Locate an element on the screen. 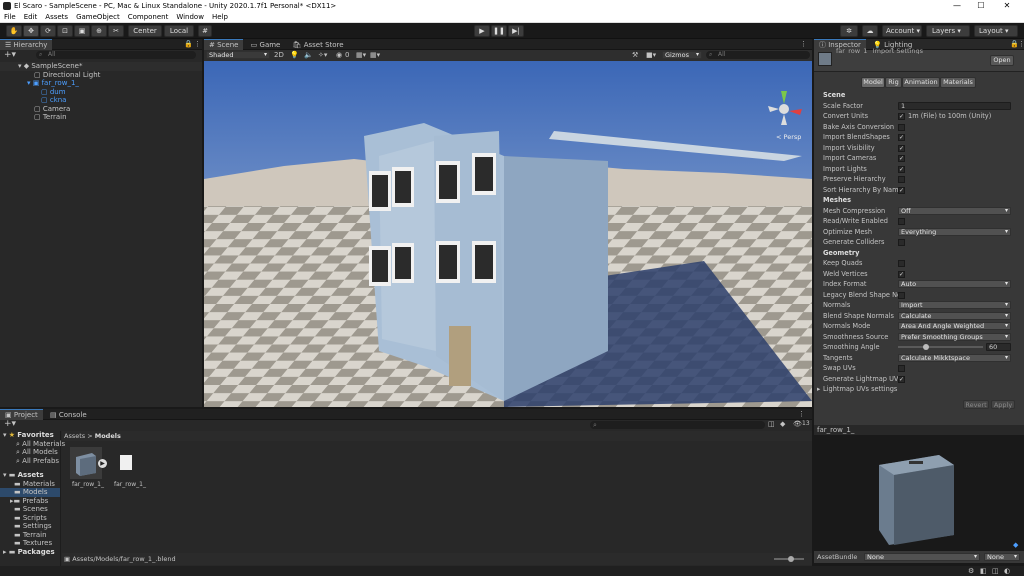 This screenshot has width=1024, height=576. folder-prefabs: ▸▬ Prefabs is located at coordinates (30, 501).